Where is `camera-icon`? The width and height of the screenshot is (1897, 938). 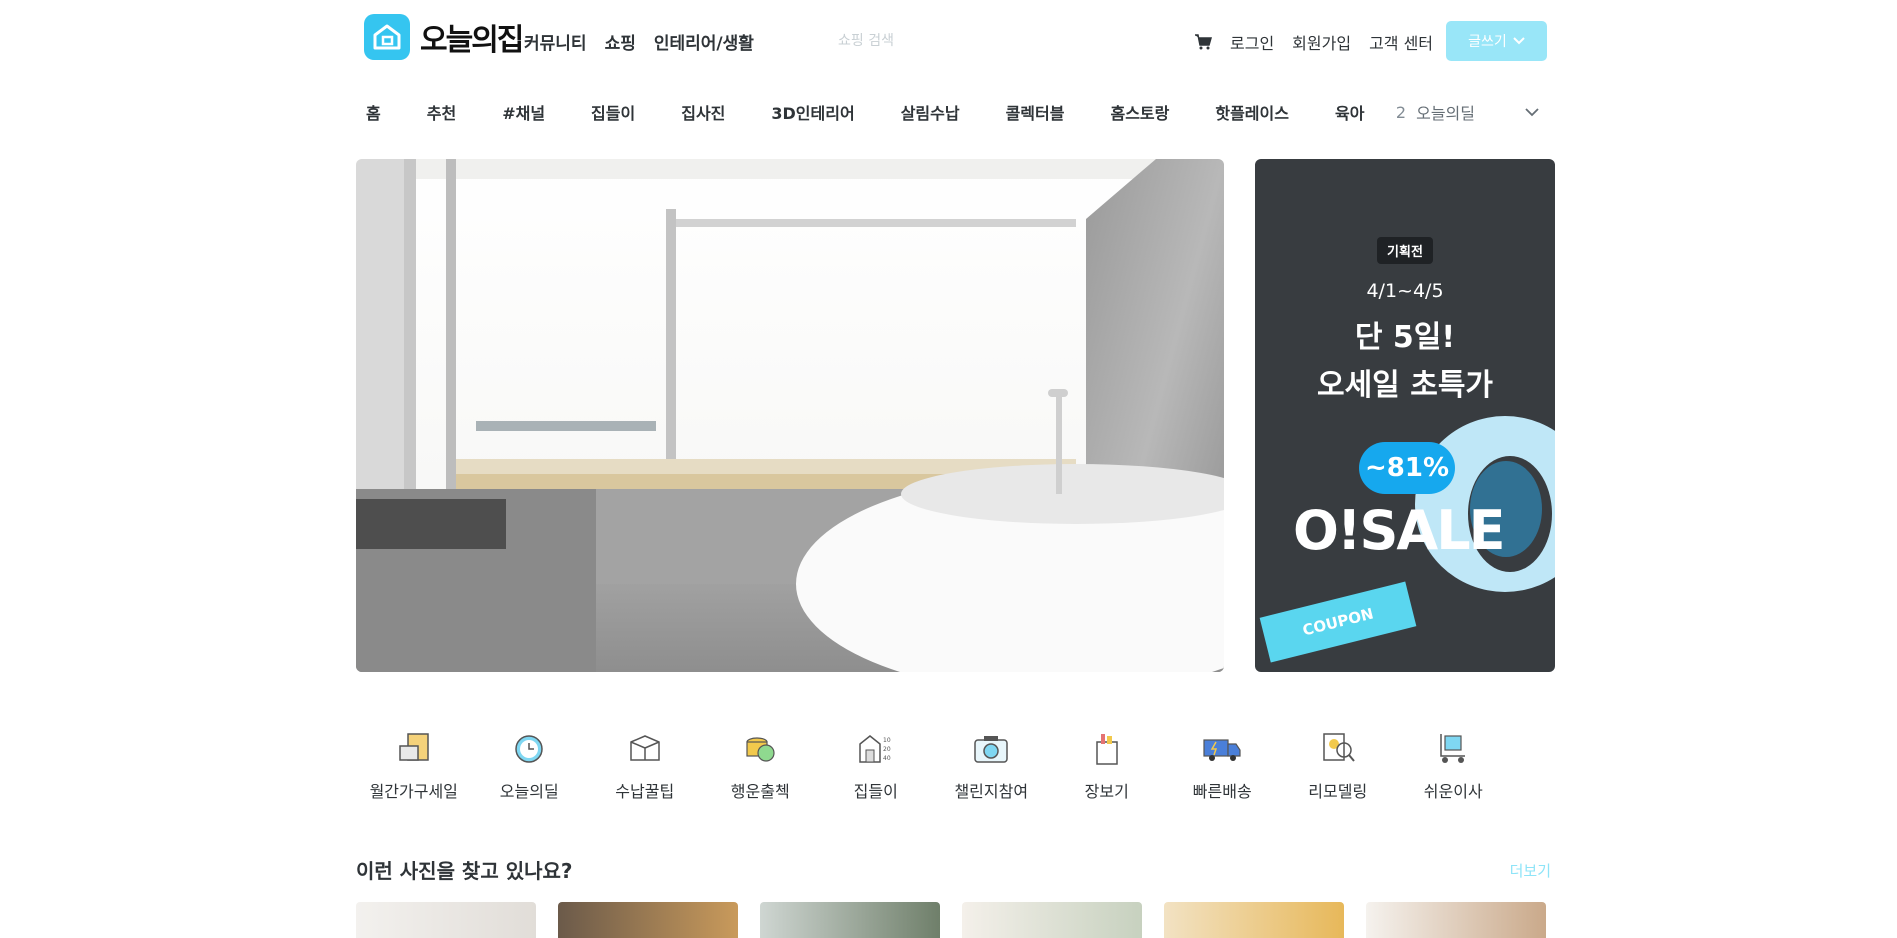
camera-icon is located at coordinates (991, 749).